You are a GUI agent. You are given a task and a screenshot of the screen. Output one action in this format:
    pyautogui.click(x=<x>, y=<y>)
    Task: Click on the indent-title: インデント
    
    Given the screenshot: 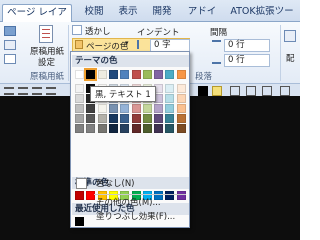 What is the action you would take?
    pyautogui.click(x=158, y=33)
    